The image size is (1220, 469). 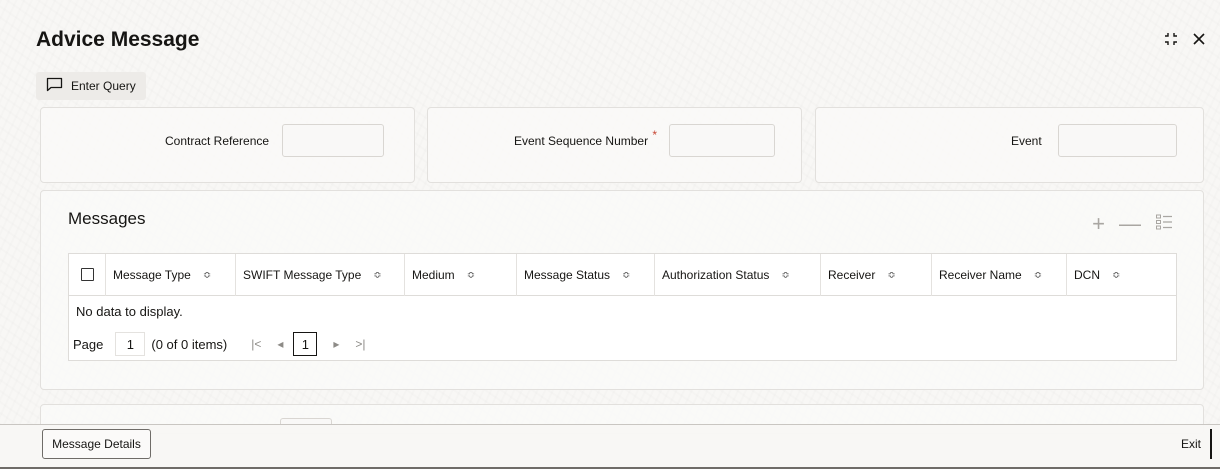 What do you see at coordinates (655, 135) in the screenshot?
I see `required-indicator: *` at bounding box center [655, 135].